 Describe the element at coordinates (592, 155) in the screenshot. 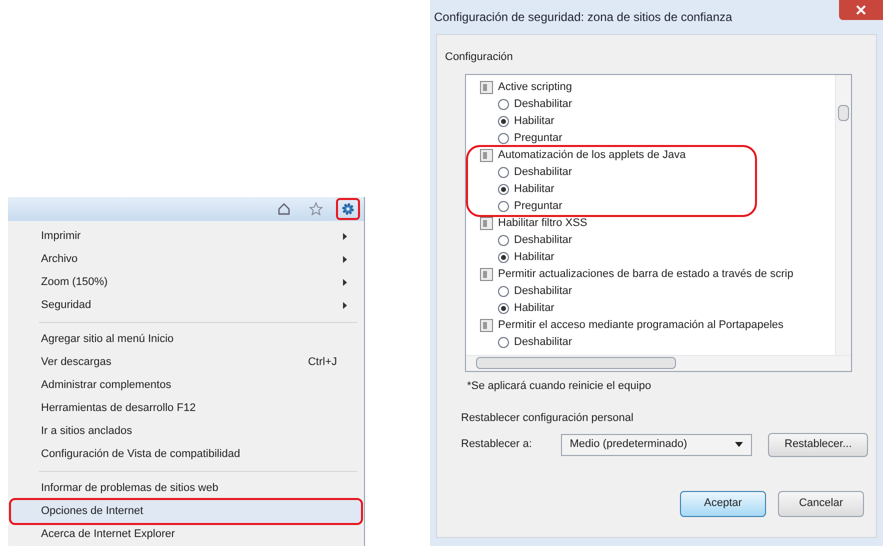

I see `setting-label: Automatización de los applets de Java` at that location.